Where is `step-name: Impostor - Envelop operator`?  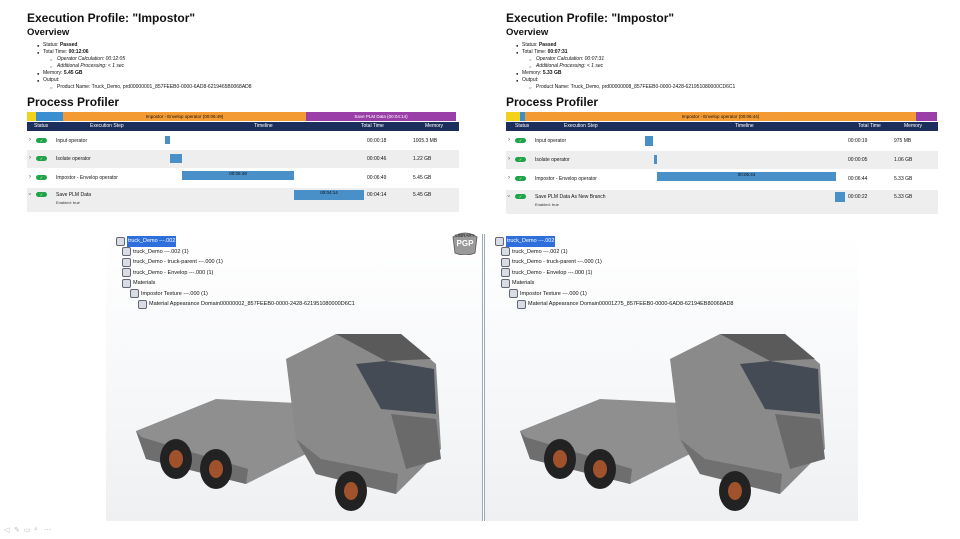 step-name: Impostor - Envelop operator is located at coordinates (566, 179).